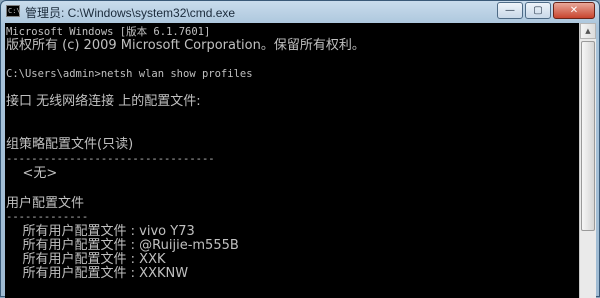 This screenshot has width=600, height=298. I want to click on console-line: ---------------------------------, so click(110, 159).